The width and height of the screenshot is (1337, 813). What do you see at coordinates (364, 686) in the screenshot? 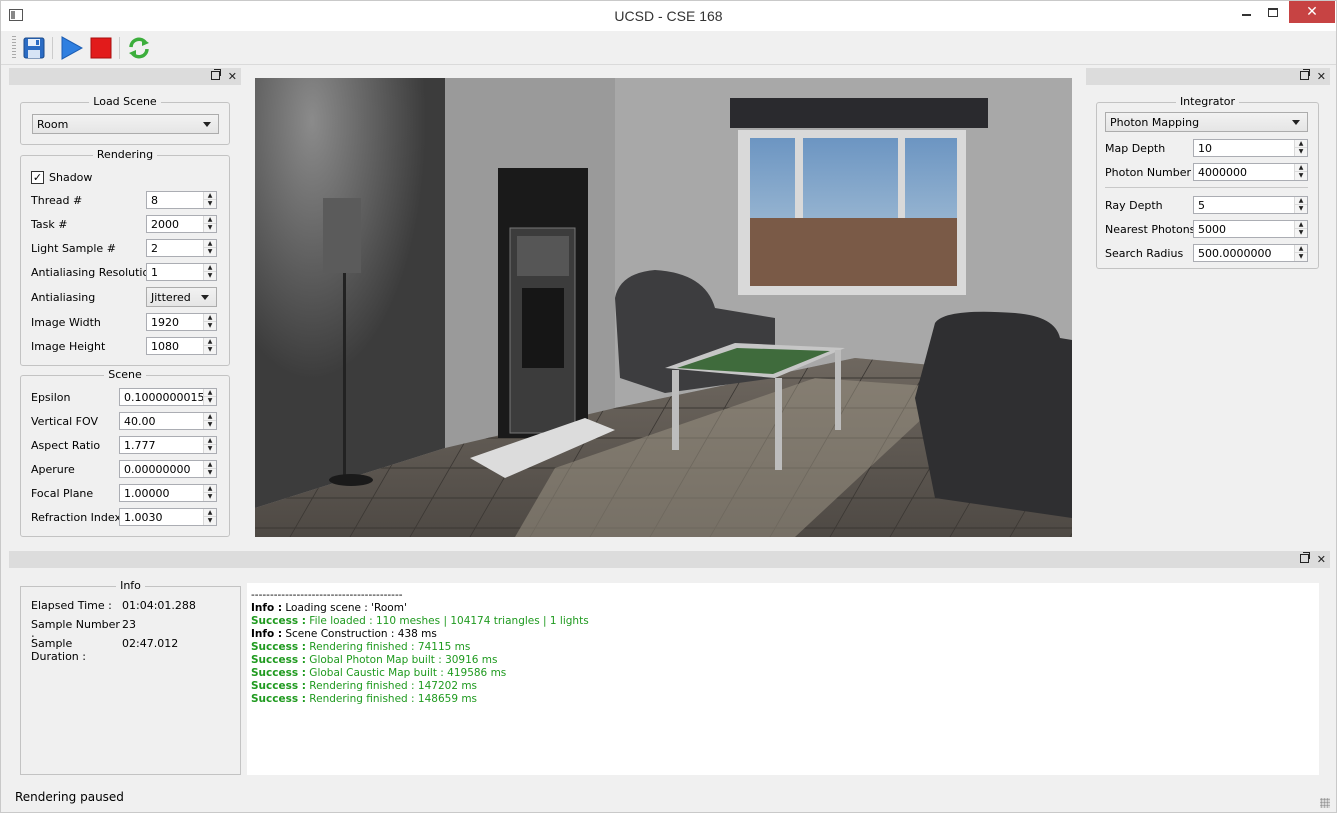
I see `log-line: Success : Rendering finished : 147202 ms` at bounding box center [364, 686].